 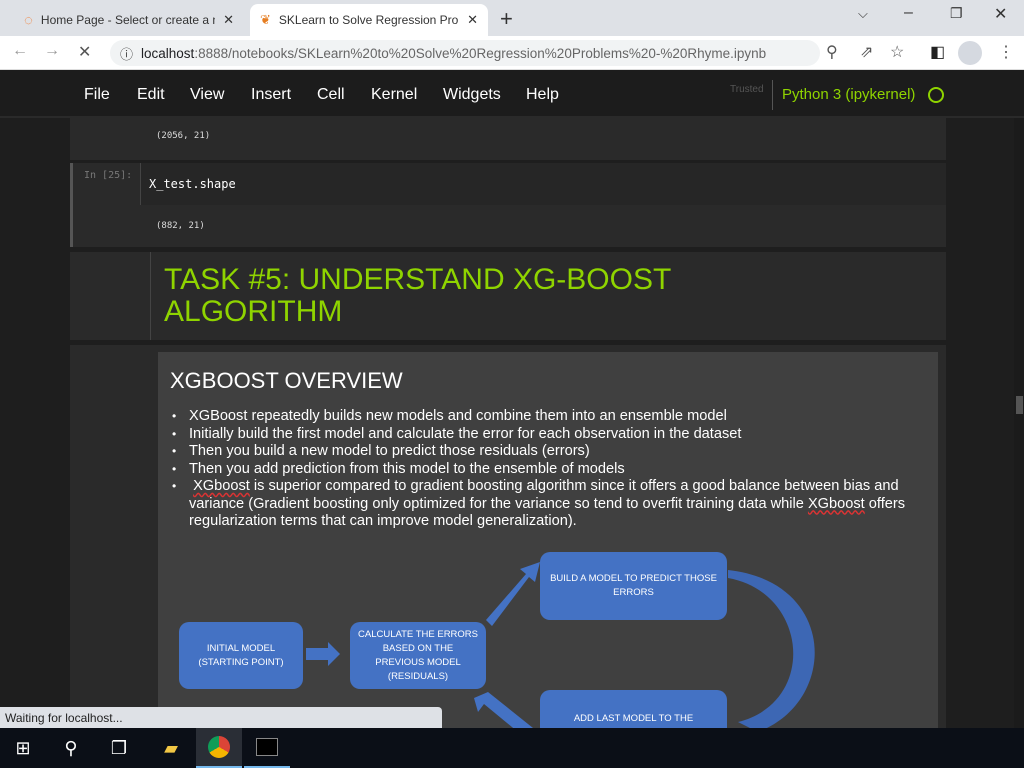 What do you see at coordinates (542, 95) in the screenshot?
I see `menu-help: Help` at bounding box center [542, 95].